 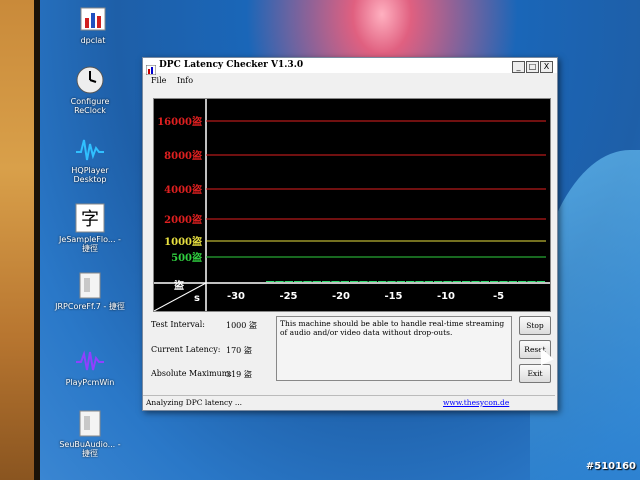 What do you see at coordinates (90, 80) in the screenshot?
I see `clock-icon` at bounding box center [90, 80].